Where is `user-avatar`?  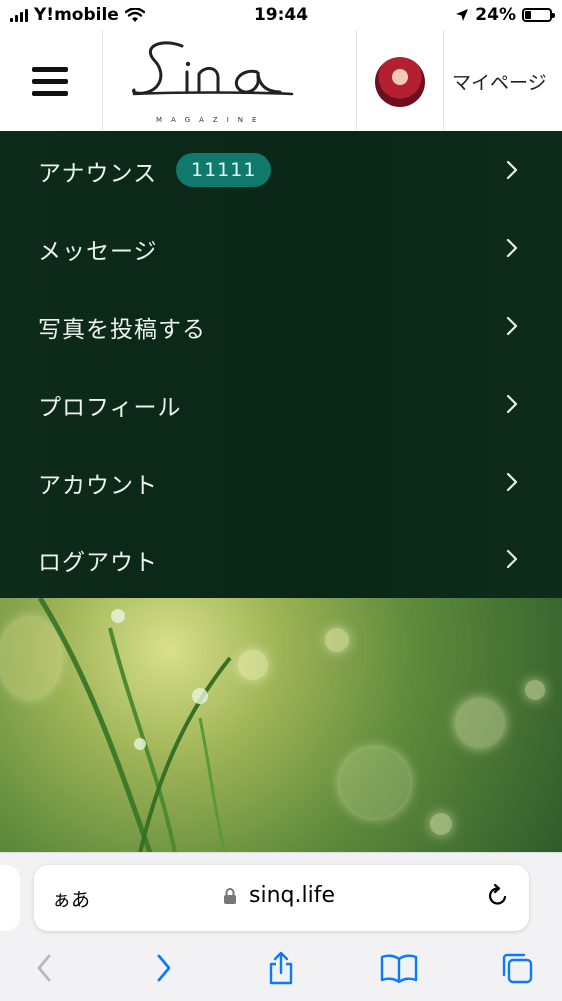 user-avatar is located at coordinates (400, 82).